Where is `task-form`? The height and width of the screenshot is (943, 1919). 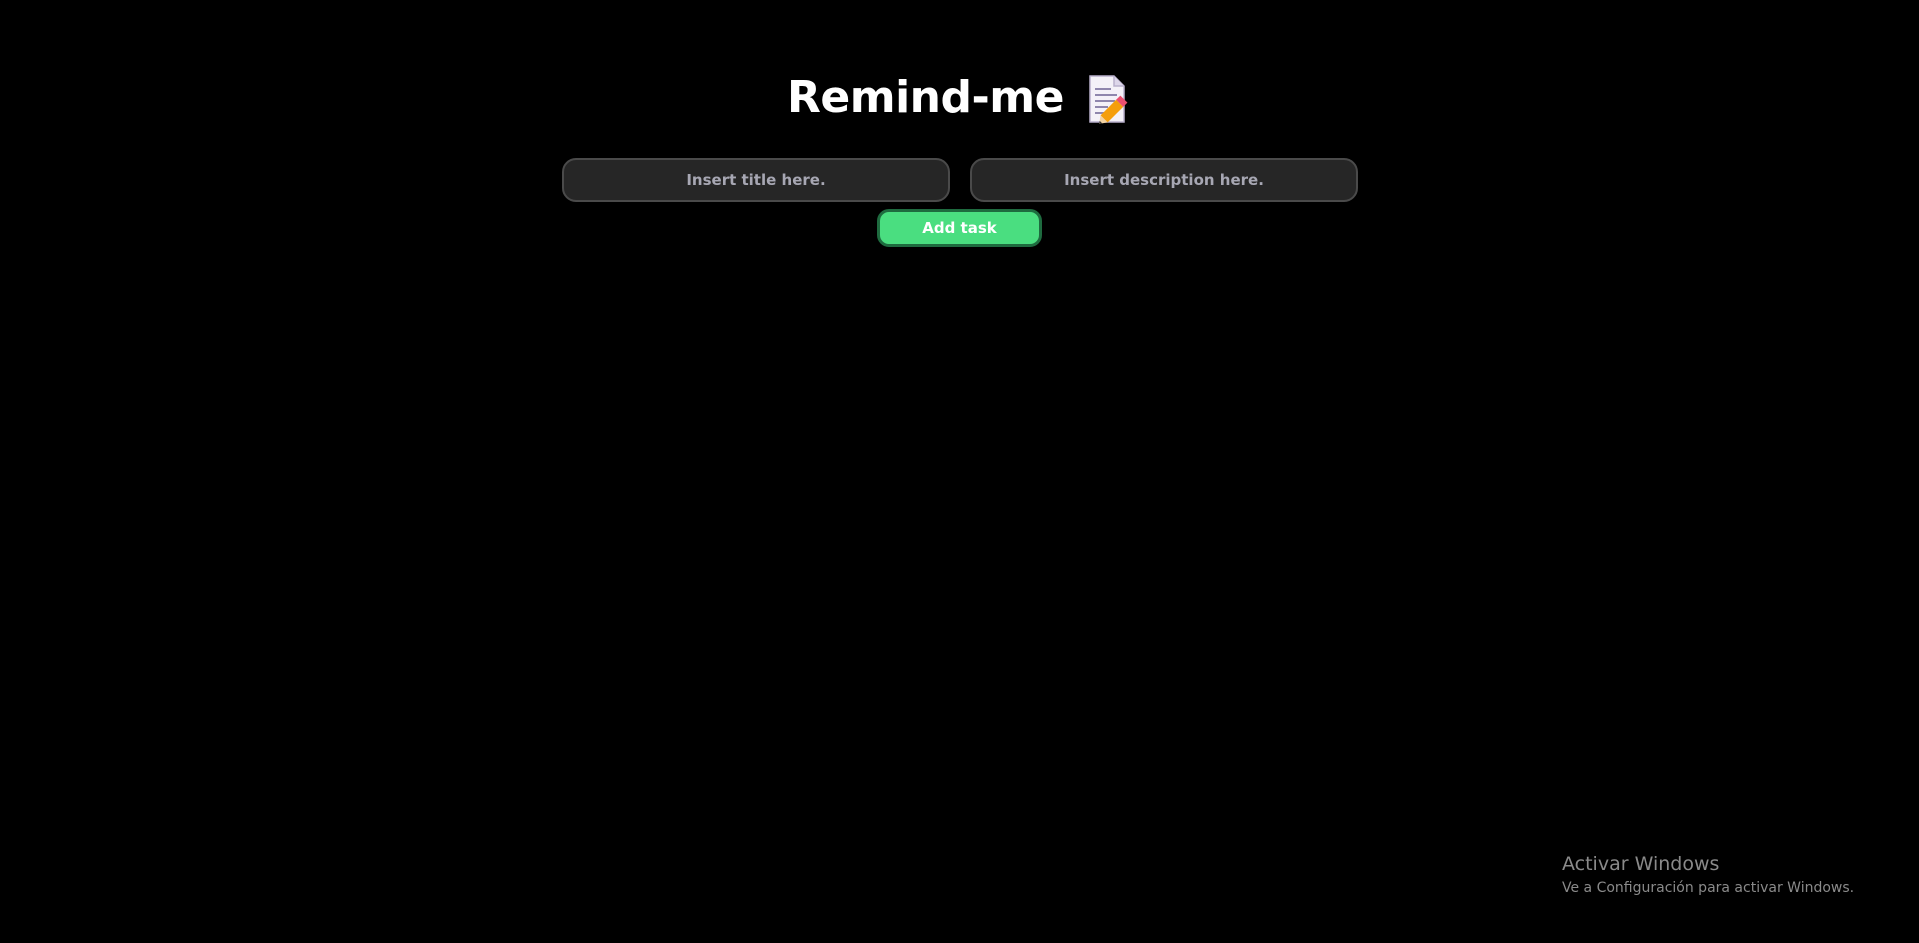
task-form is located at coordinates (960, 180).